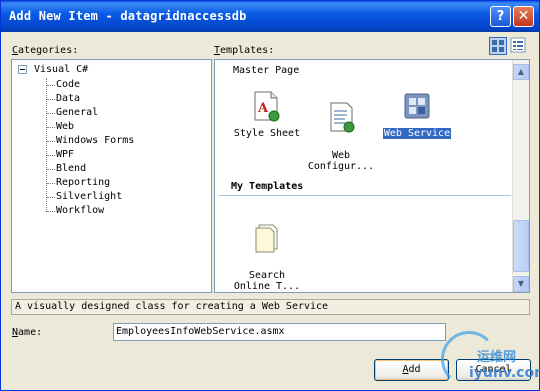  I want to click on tree-item-web: Web, so click(65, 127).